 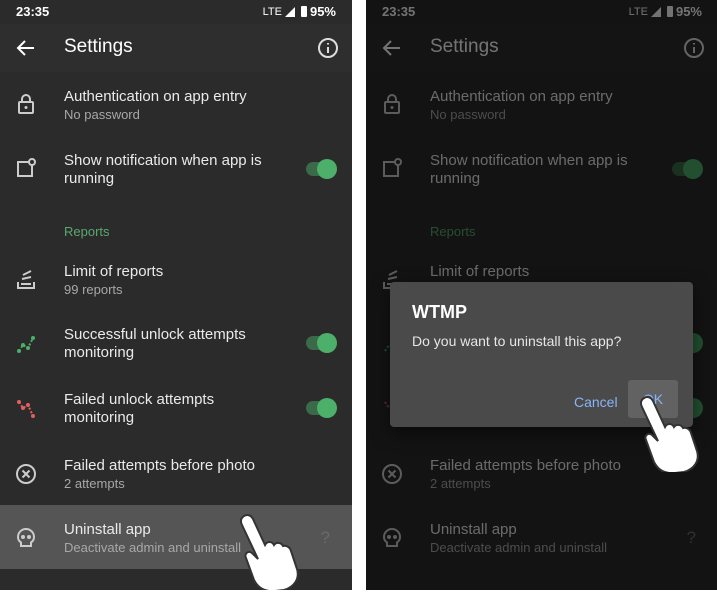 I want to click on status-time: 23:35, so click(x=33, y=11).